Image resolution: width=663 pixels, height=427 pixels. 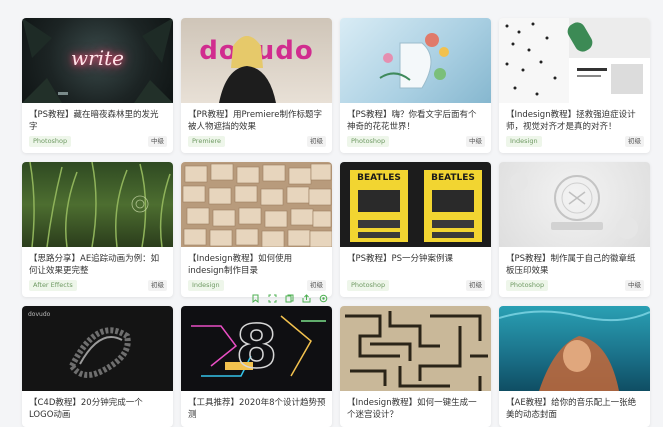 What do you see at coordinates (256, 298) in the screenshot?
I see `bookmark-icon` at bounding box center [256, 298].